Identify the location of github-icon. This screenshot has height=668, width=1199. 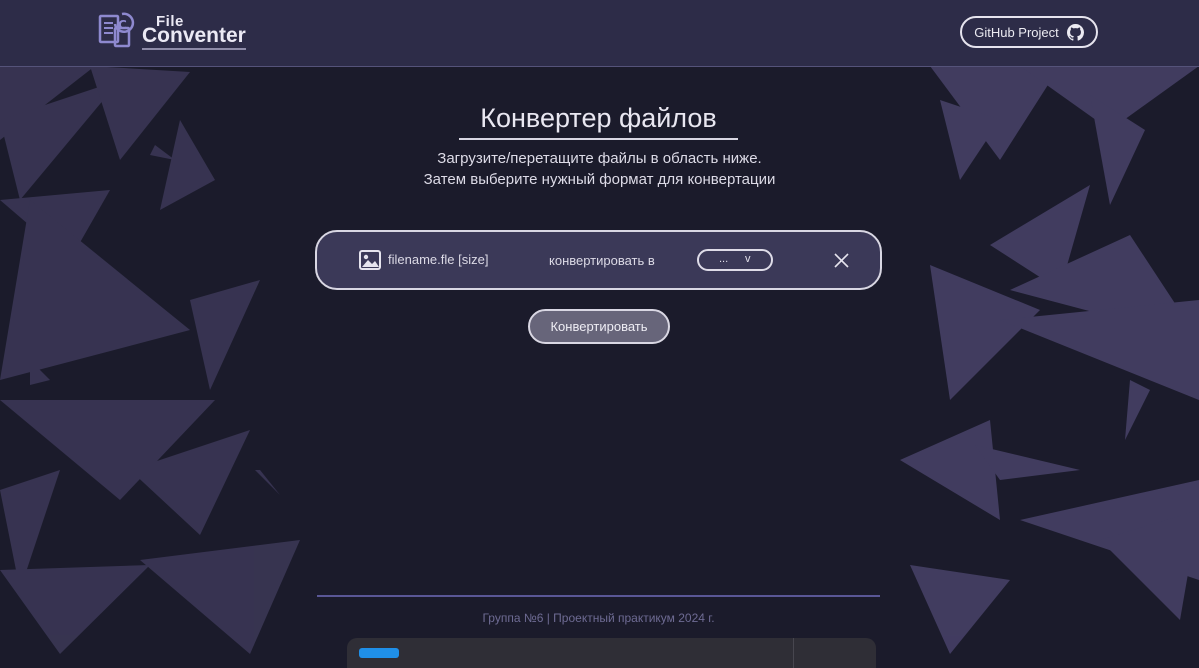
(1075, 32).